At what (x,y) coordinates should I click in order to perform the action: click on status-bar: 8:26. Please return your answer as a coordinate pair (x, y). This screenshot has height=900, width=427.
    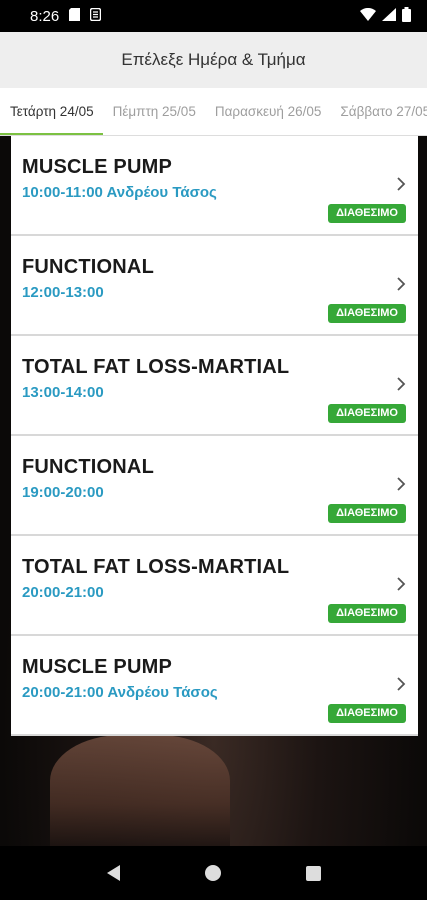
    Looking at the image, I should click on (213, 16).